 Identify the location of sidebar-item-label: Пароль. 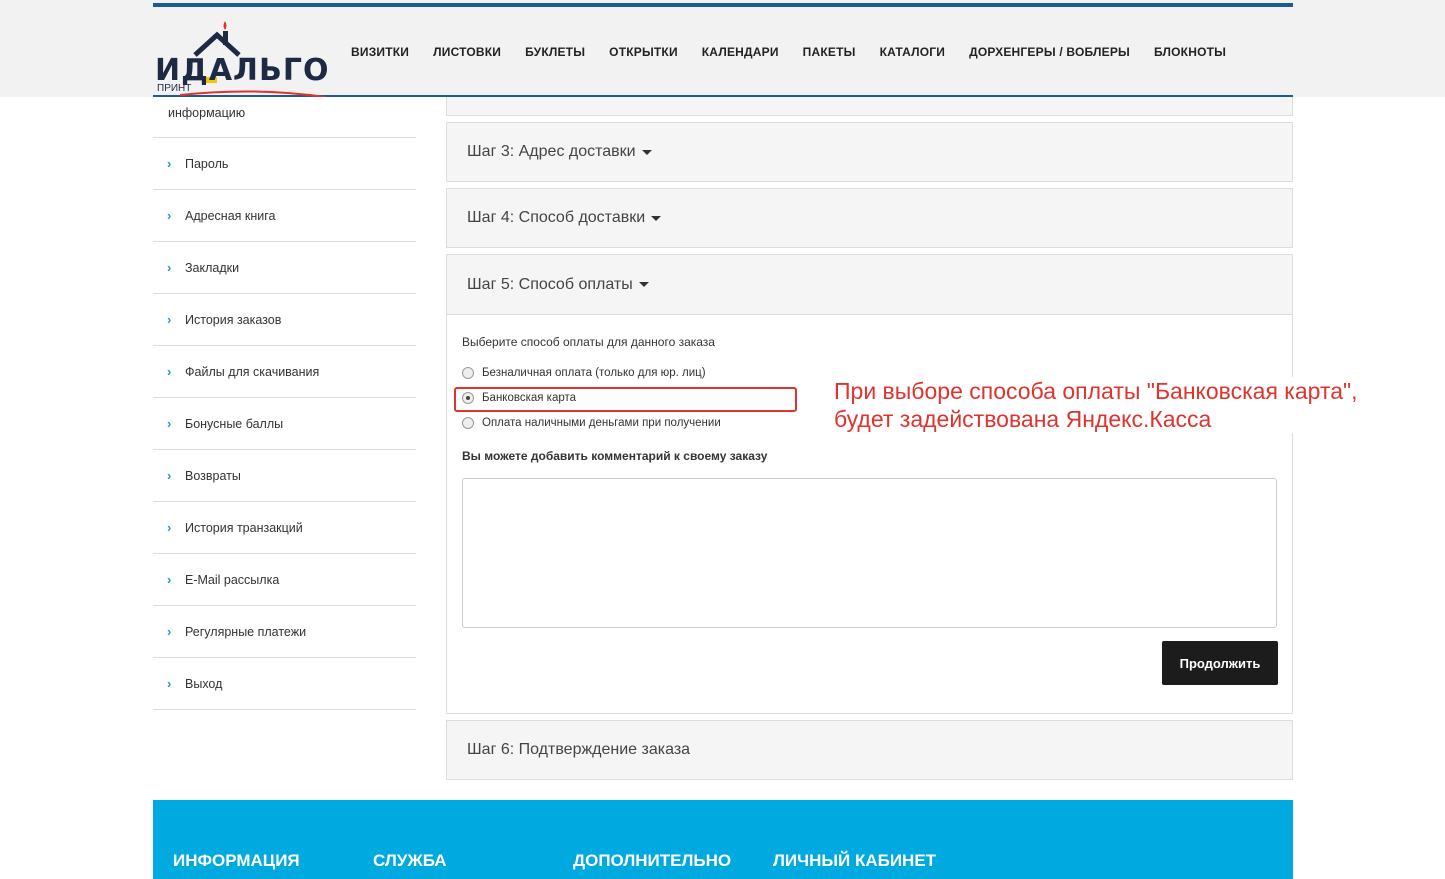
(207, 163).